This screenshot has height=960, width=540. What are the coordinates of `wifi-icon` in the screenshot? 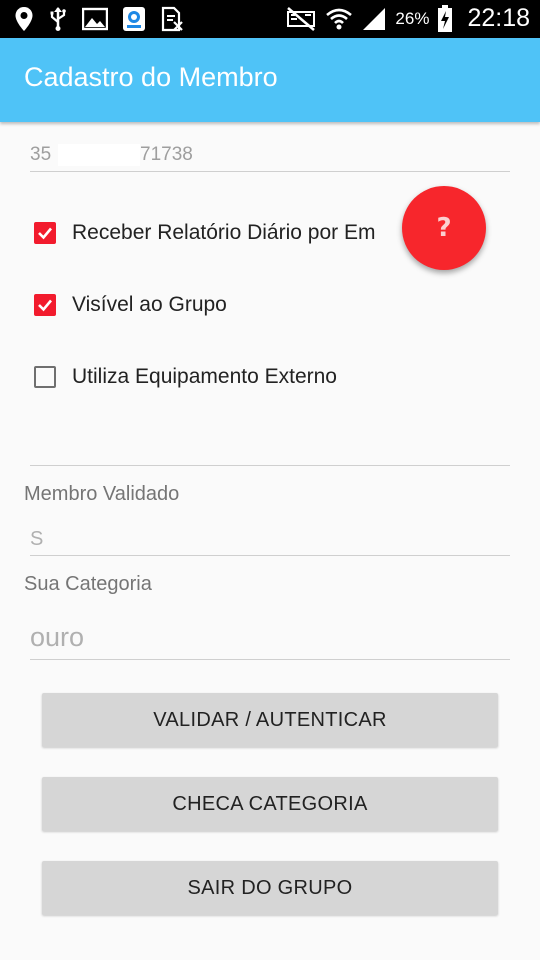 It's located at (339, 19).